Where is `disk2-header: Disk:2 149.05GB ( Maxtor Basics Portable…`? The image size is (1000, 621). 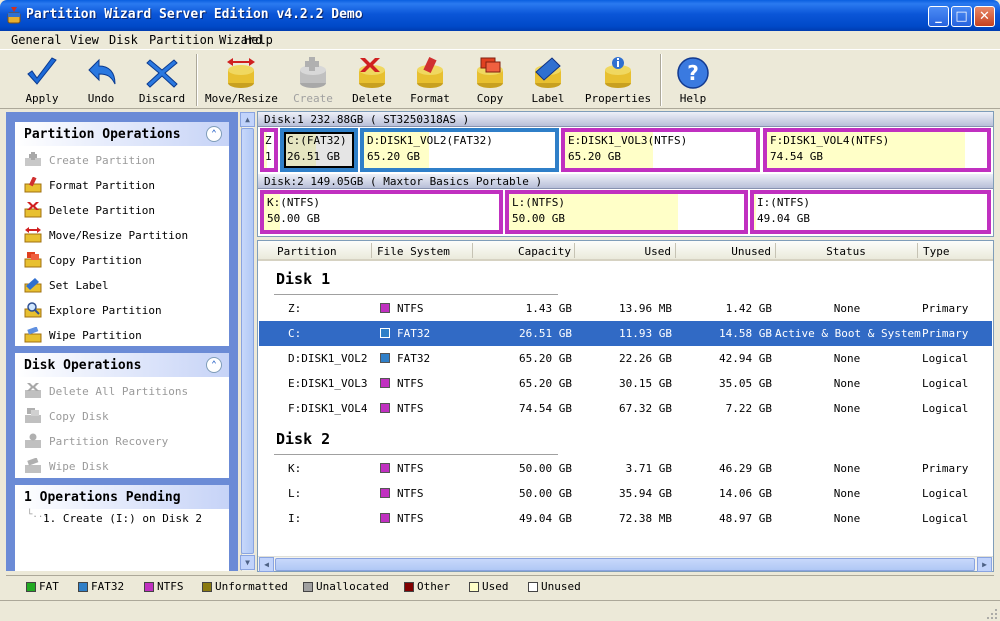 disk2-header: Disk:2 149.05GB ( Maxtor Basics Portable… is located at coordinates (625, 181).